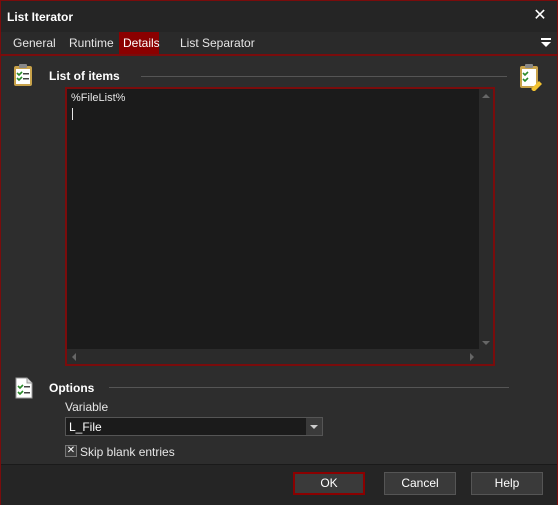  Describe the element at coordinates (217, 43) in the screenshot. I see `tab-list-separator: List Separator` at that location.